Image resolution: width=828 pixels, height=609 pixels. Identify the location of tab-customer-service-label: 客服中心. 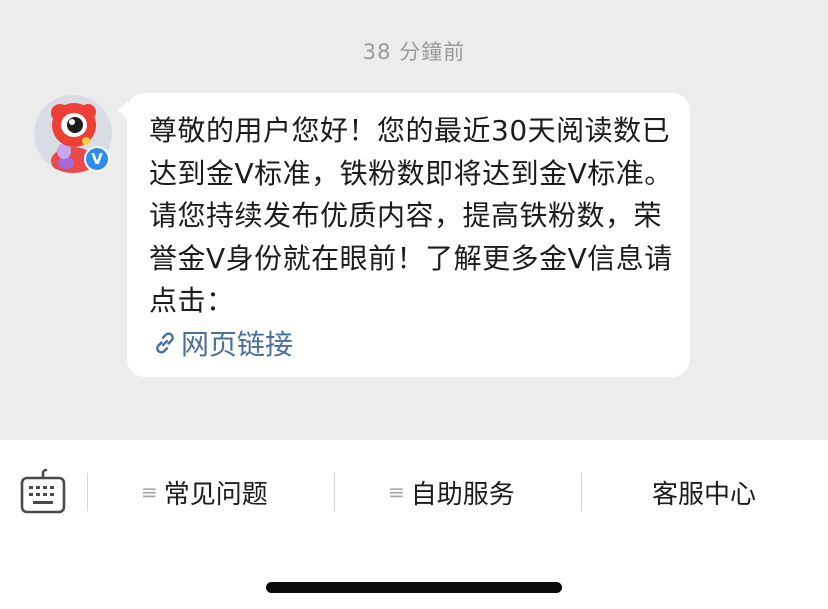
(704, 494).